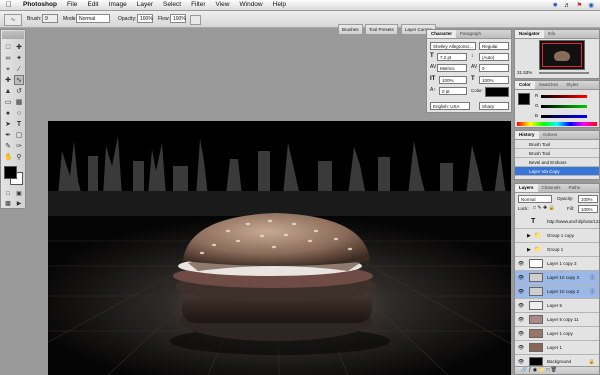  Describe the element at coordinates (453, 91) in the screenshot. I see `baseline-field: 0 pt` at that location.